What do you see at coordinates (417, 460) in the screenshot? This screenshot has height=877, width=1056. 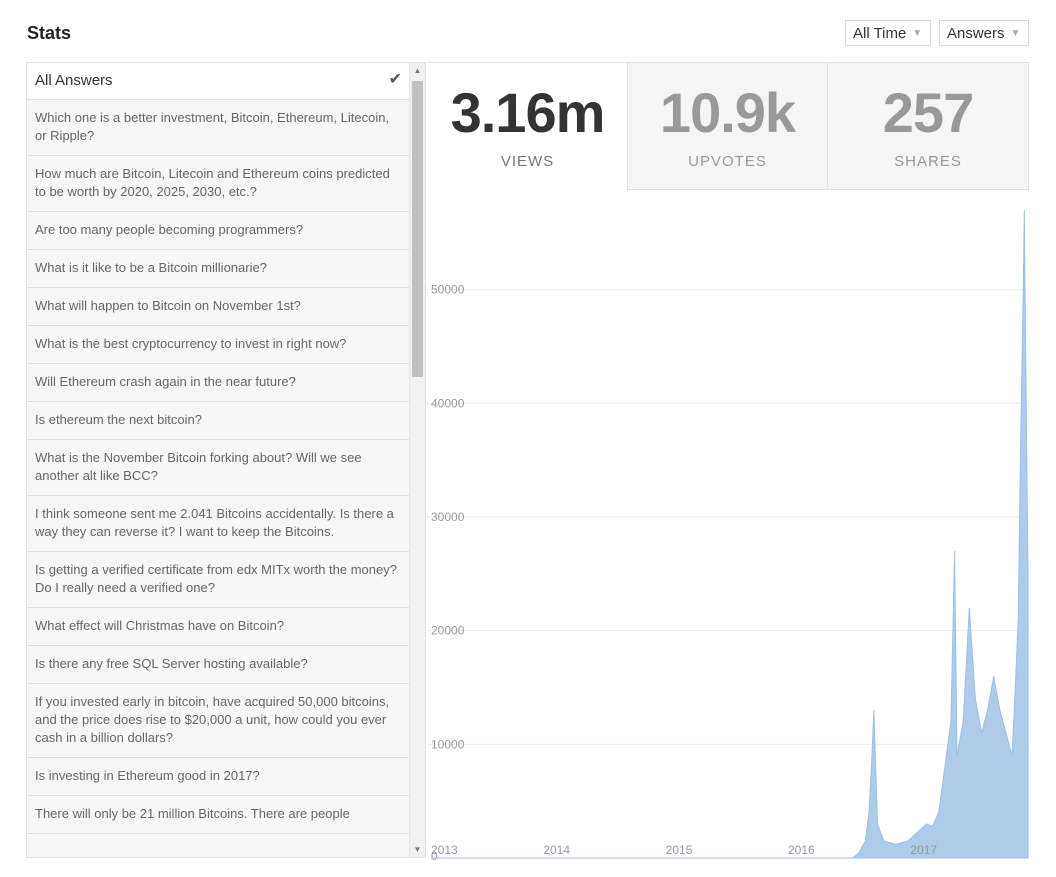 I see `list-scrollbar: ▲ ▼` at bounding box center [417, 460].